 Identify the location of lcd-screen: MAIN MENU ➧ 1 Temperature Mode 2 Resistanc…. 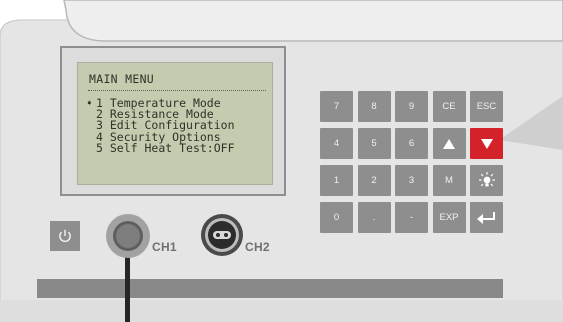
(175, 123).